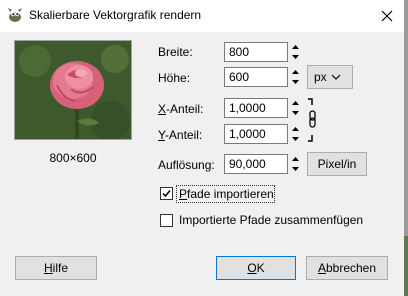  Describe the element at coordinates (320, 77) in the screenshot. I see `unit-value: px` at that location.